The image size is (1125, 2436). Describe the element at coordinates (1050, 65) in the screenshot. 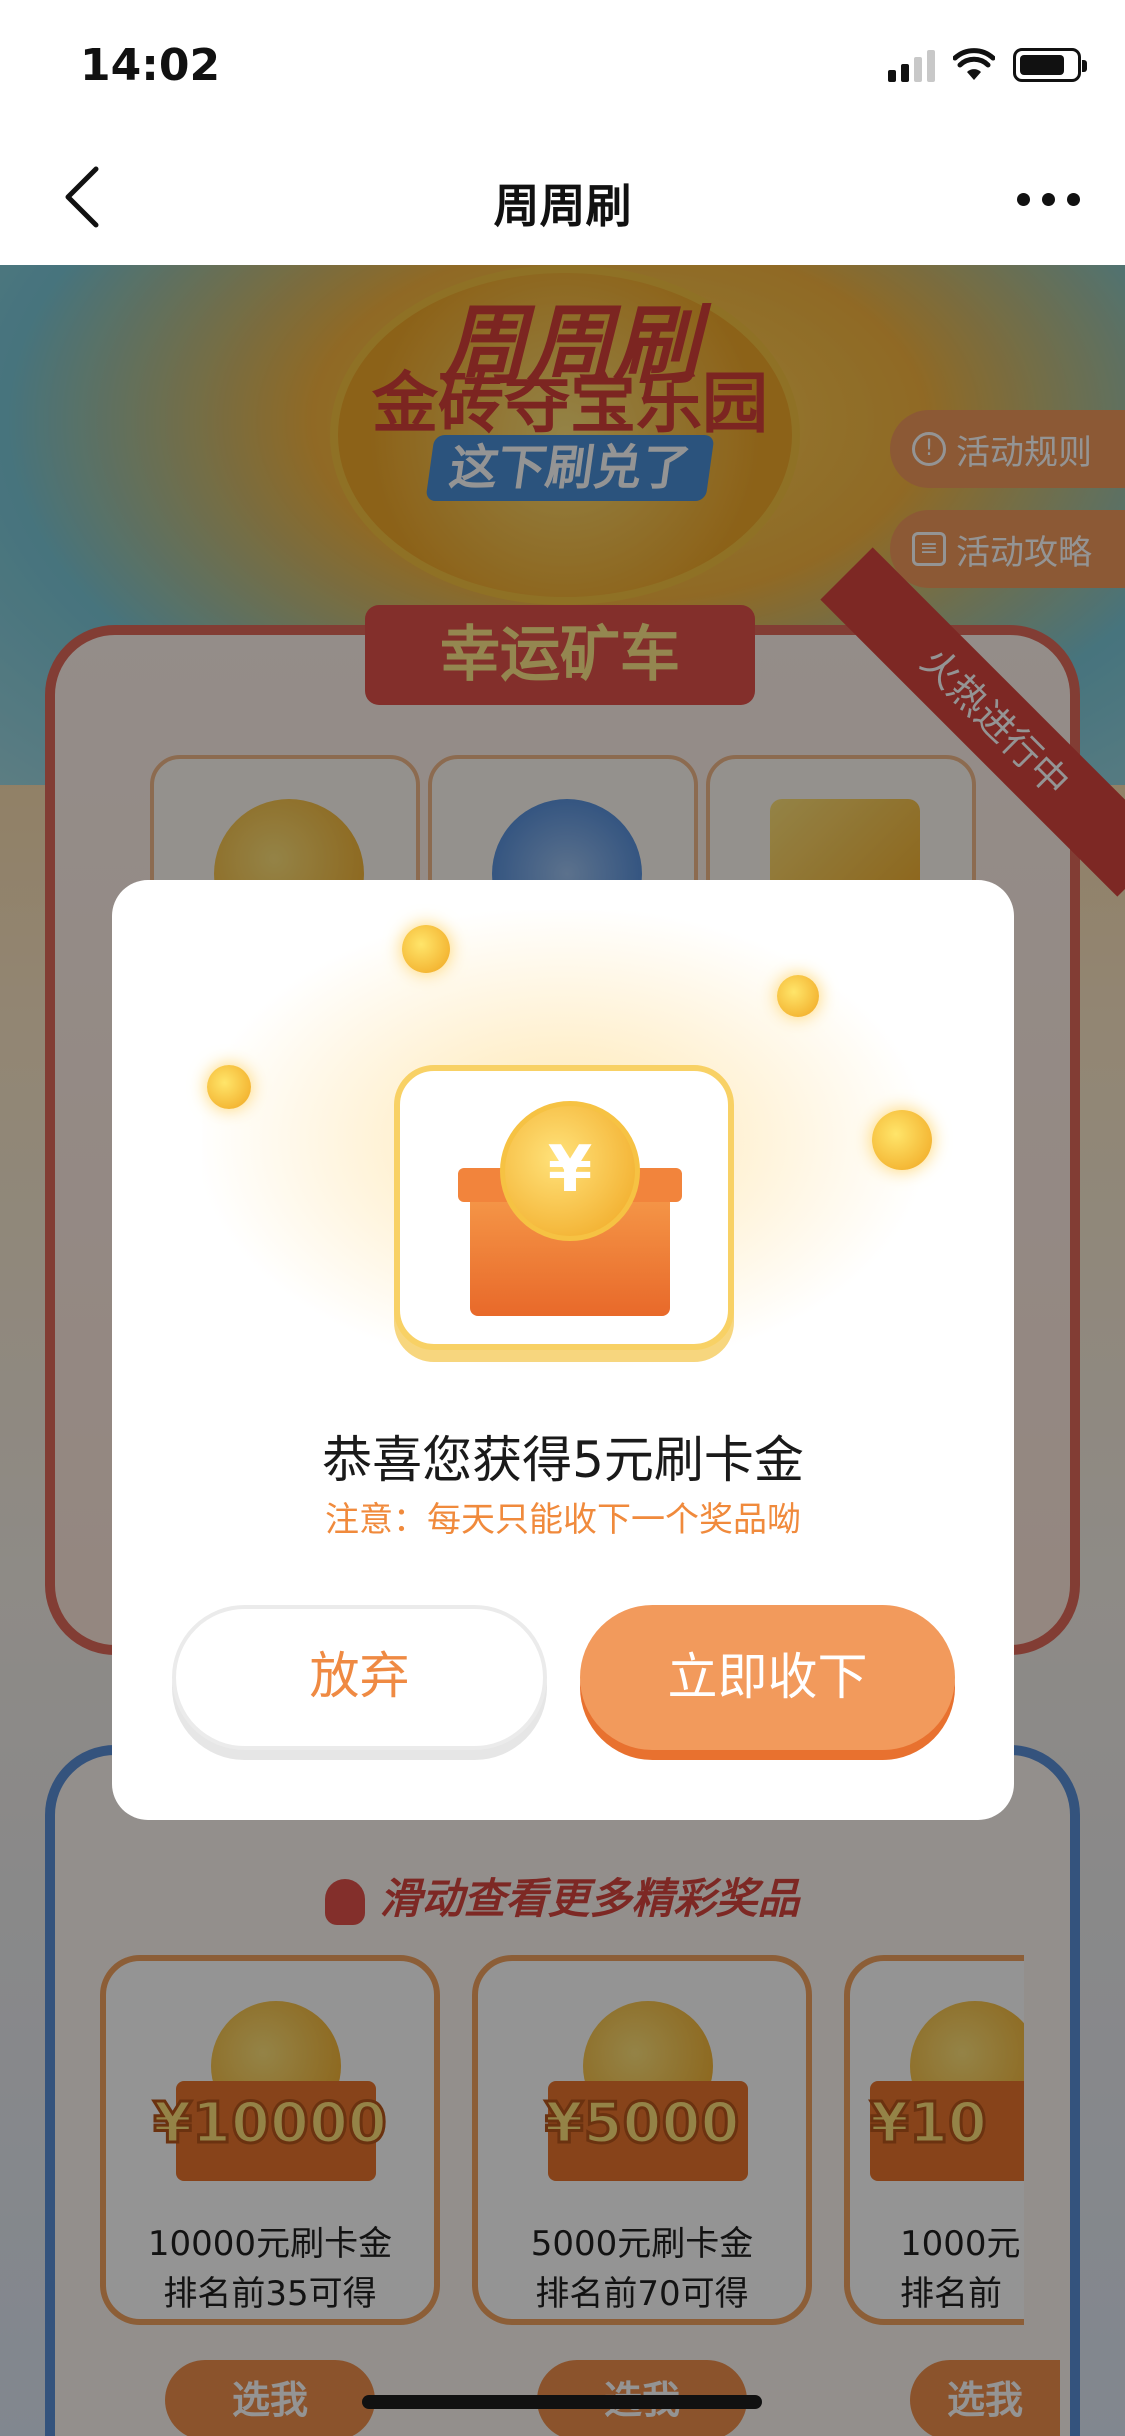

I see `battery-icon` at that location.